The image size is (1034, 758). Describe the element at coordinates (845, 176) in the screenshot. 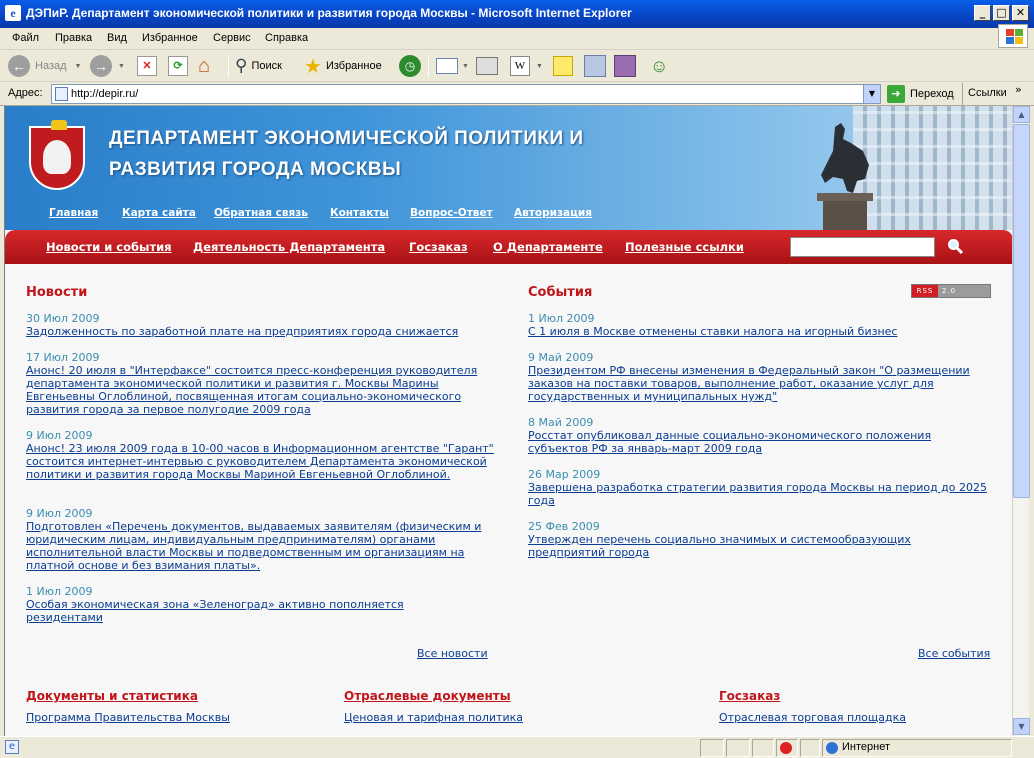

I see `statue-image` at that location.